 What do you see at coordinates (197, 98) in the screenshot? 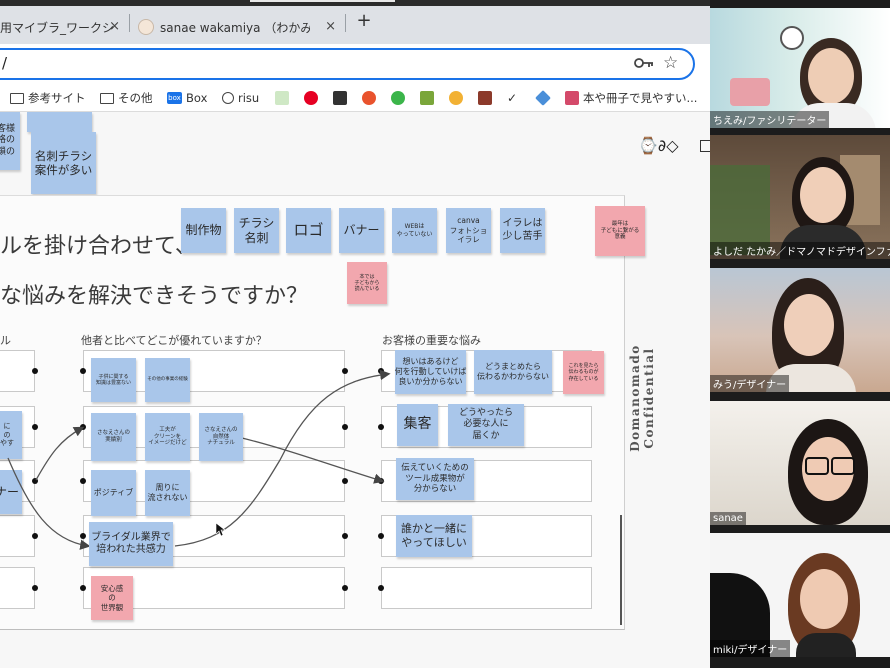
I see `bookmark-label: Box` at bounding box center [197, 98].